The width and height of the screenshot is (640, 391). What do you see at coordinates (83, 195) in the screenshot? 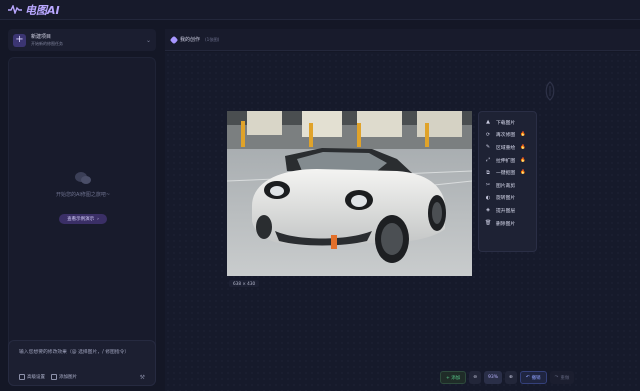
I see `empty-state-text: 开始您的AI修图之旅吧~` at bounding box center [83, 195].